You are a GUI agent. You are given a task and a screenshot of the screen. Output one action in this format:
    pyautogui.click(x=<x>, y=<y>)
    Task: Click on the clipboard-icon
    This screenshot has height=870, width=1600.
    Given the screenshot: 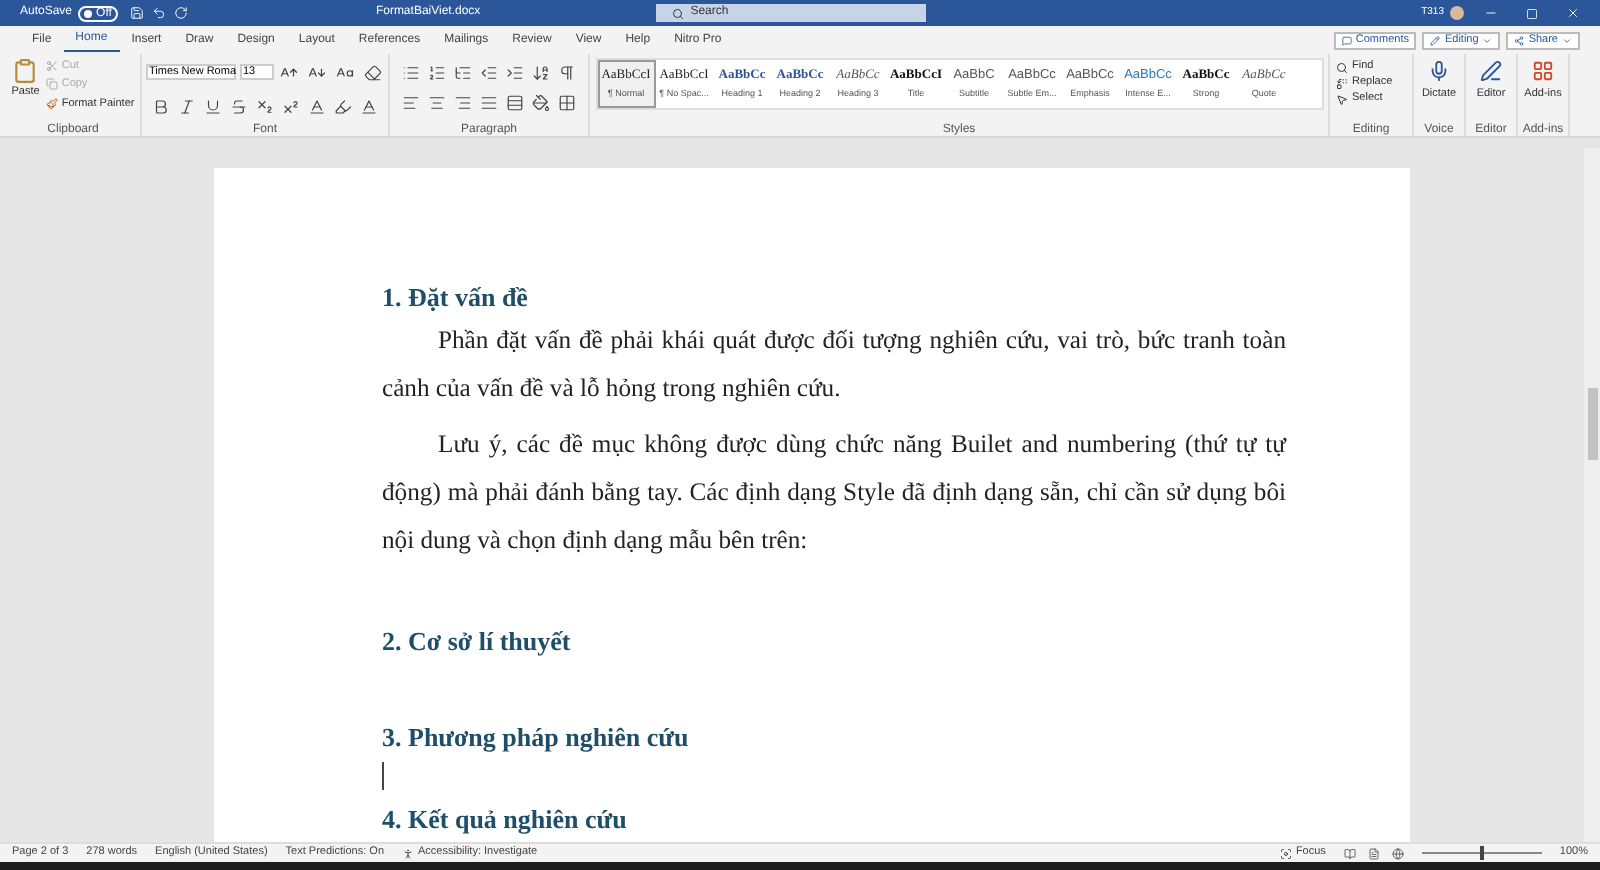 What is the action you would take?
    pyautogui.click(x=25, y=71)
    